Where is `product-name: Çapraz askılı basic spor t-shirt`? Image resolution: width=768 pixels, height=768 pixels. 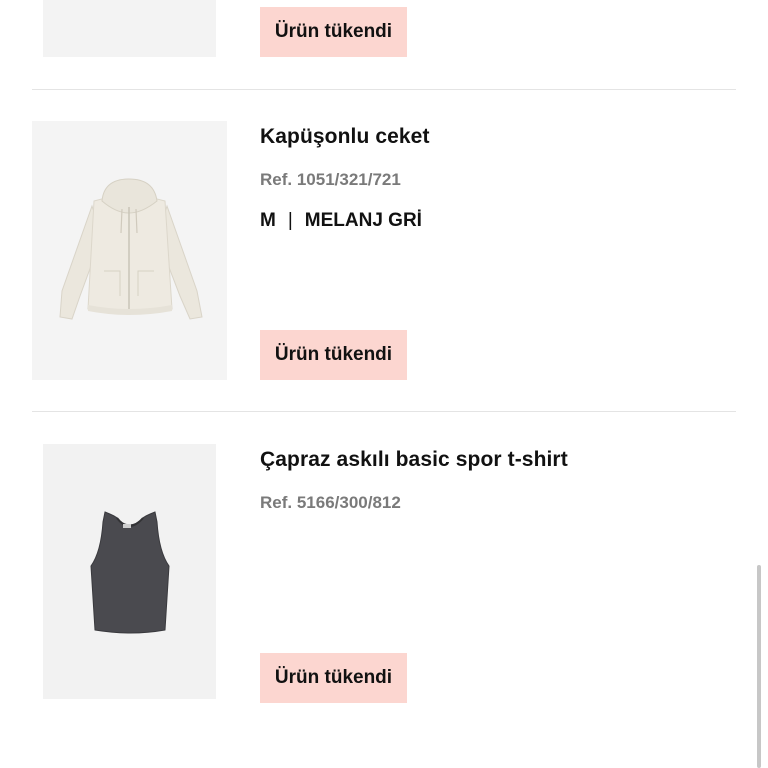 product-name: Çapraz askılı basic spor t-shirt is located at coordinates (414, 460).